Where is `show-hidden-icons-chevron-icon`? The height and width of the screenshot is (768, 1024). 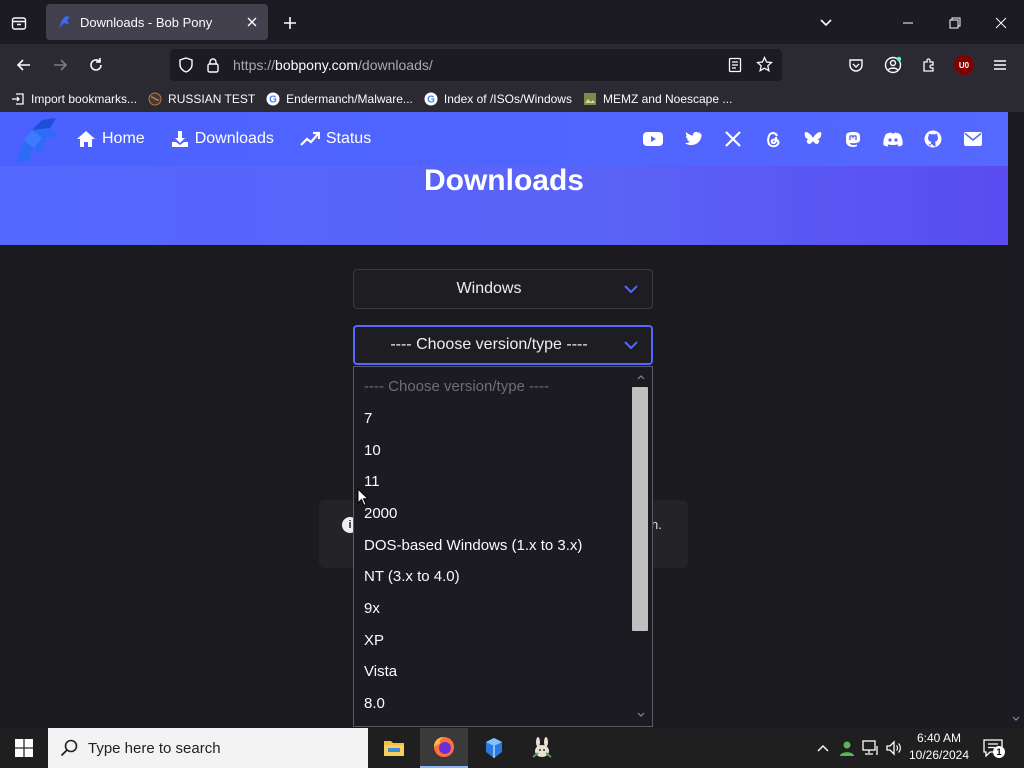
show-hidden-icons-chevron-icon is located at coordinates (823, 748).